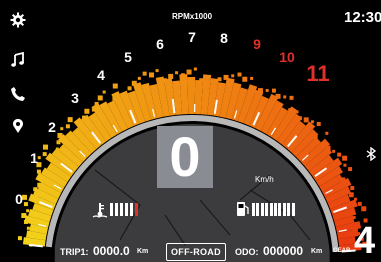 The width and height of the screenshot is (381, 262). What do you see at coordinates (18, 20) in the screenshot?
I see `settings-icon` at bounding box center [18, 20].